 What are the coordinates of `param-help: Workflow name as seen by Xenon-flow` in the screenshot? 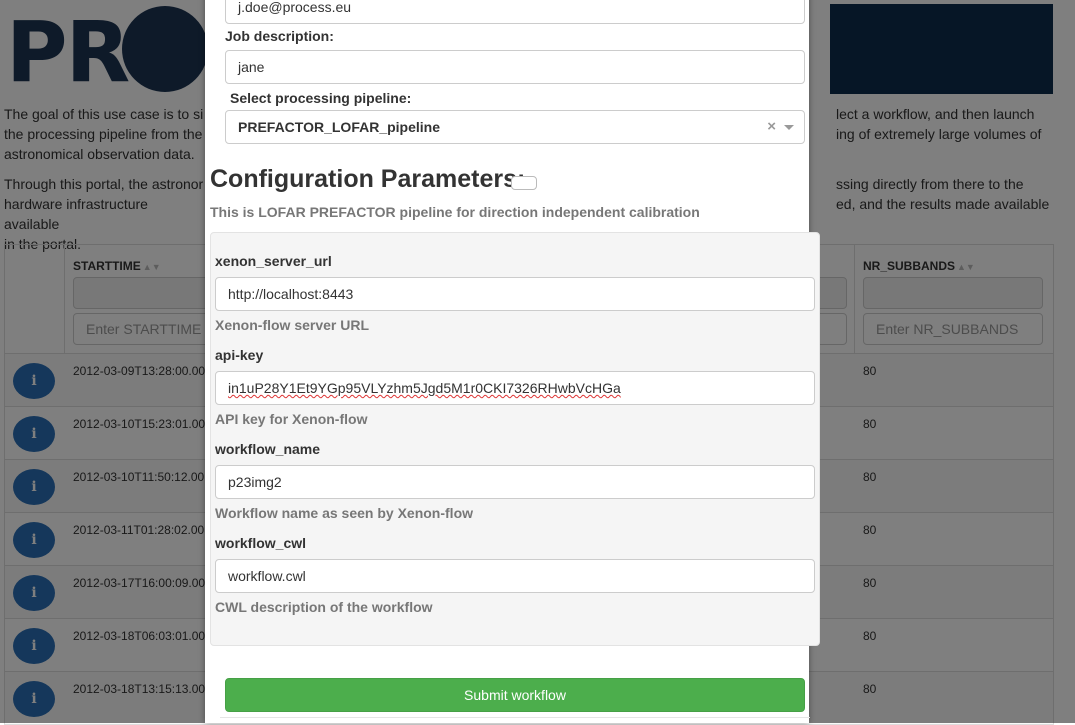 It's located at (344, 513).